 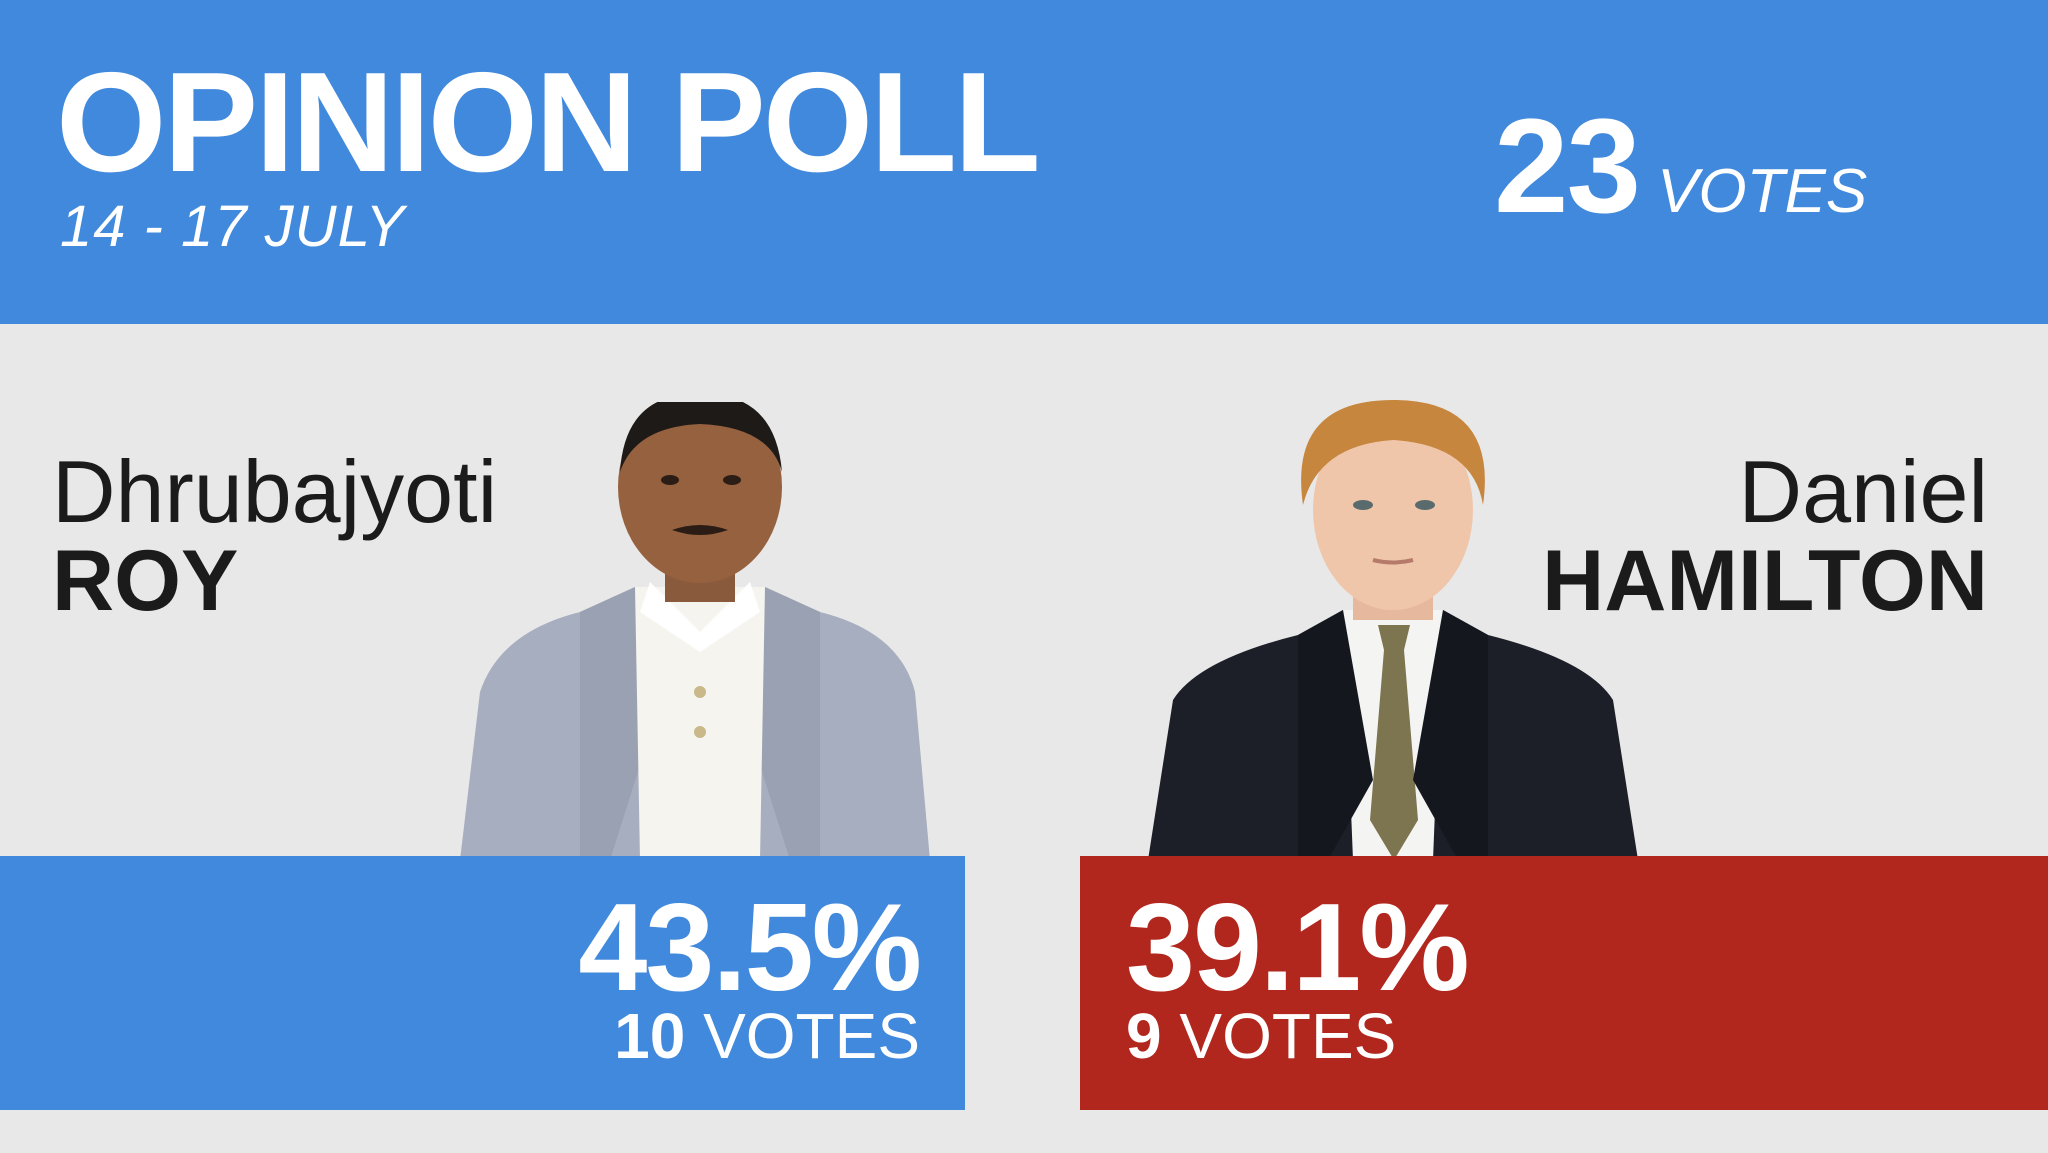 What do you see at coordinates (1762, 191) in the screenshot?
I see `total-votes-unit: VOTES` at bounding box center [1762, 191].